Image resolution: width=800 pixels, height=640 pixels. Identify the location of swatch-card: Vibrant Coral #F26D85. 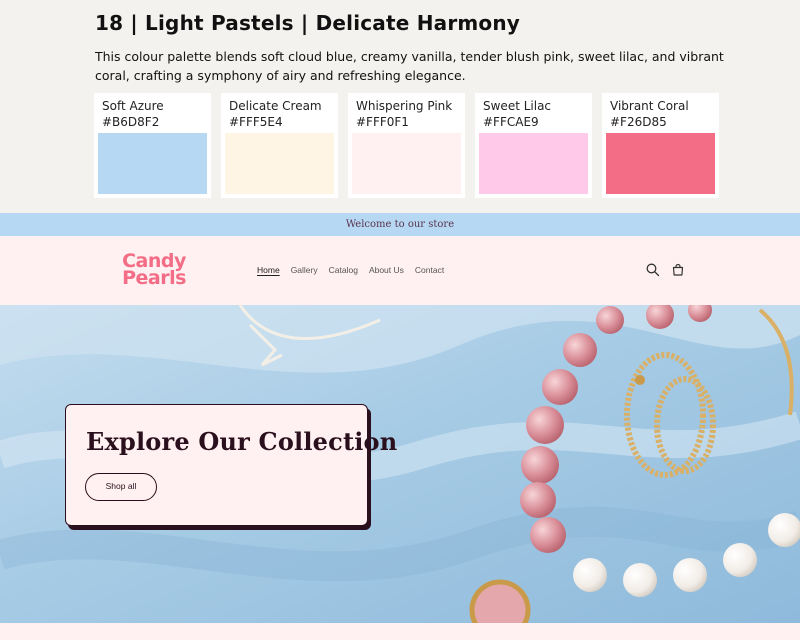
(660, 145).